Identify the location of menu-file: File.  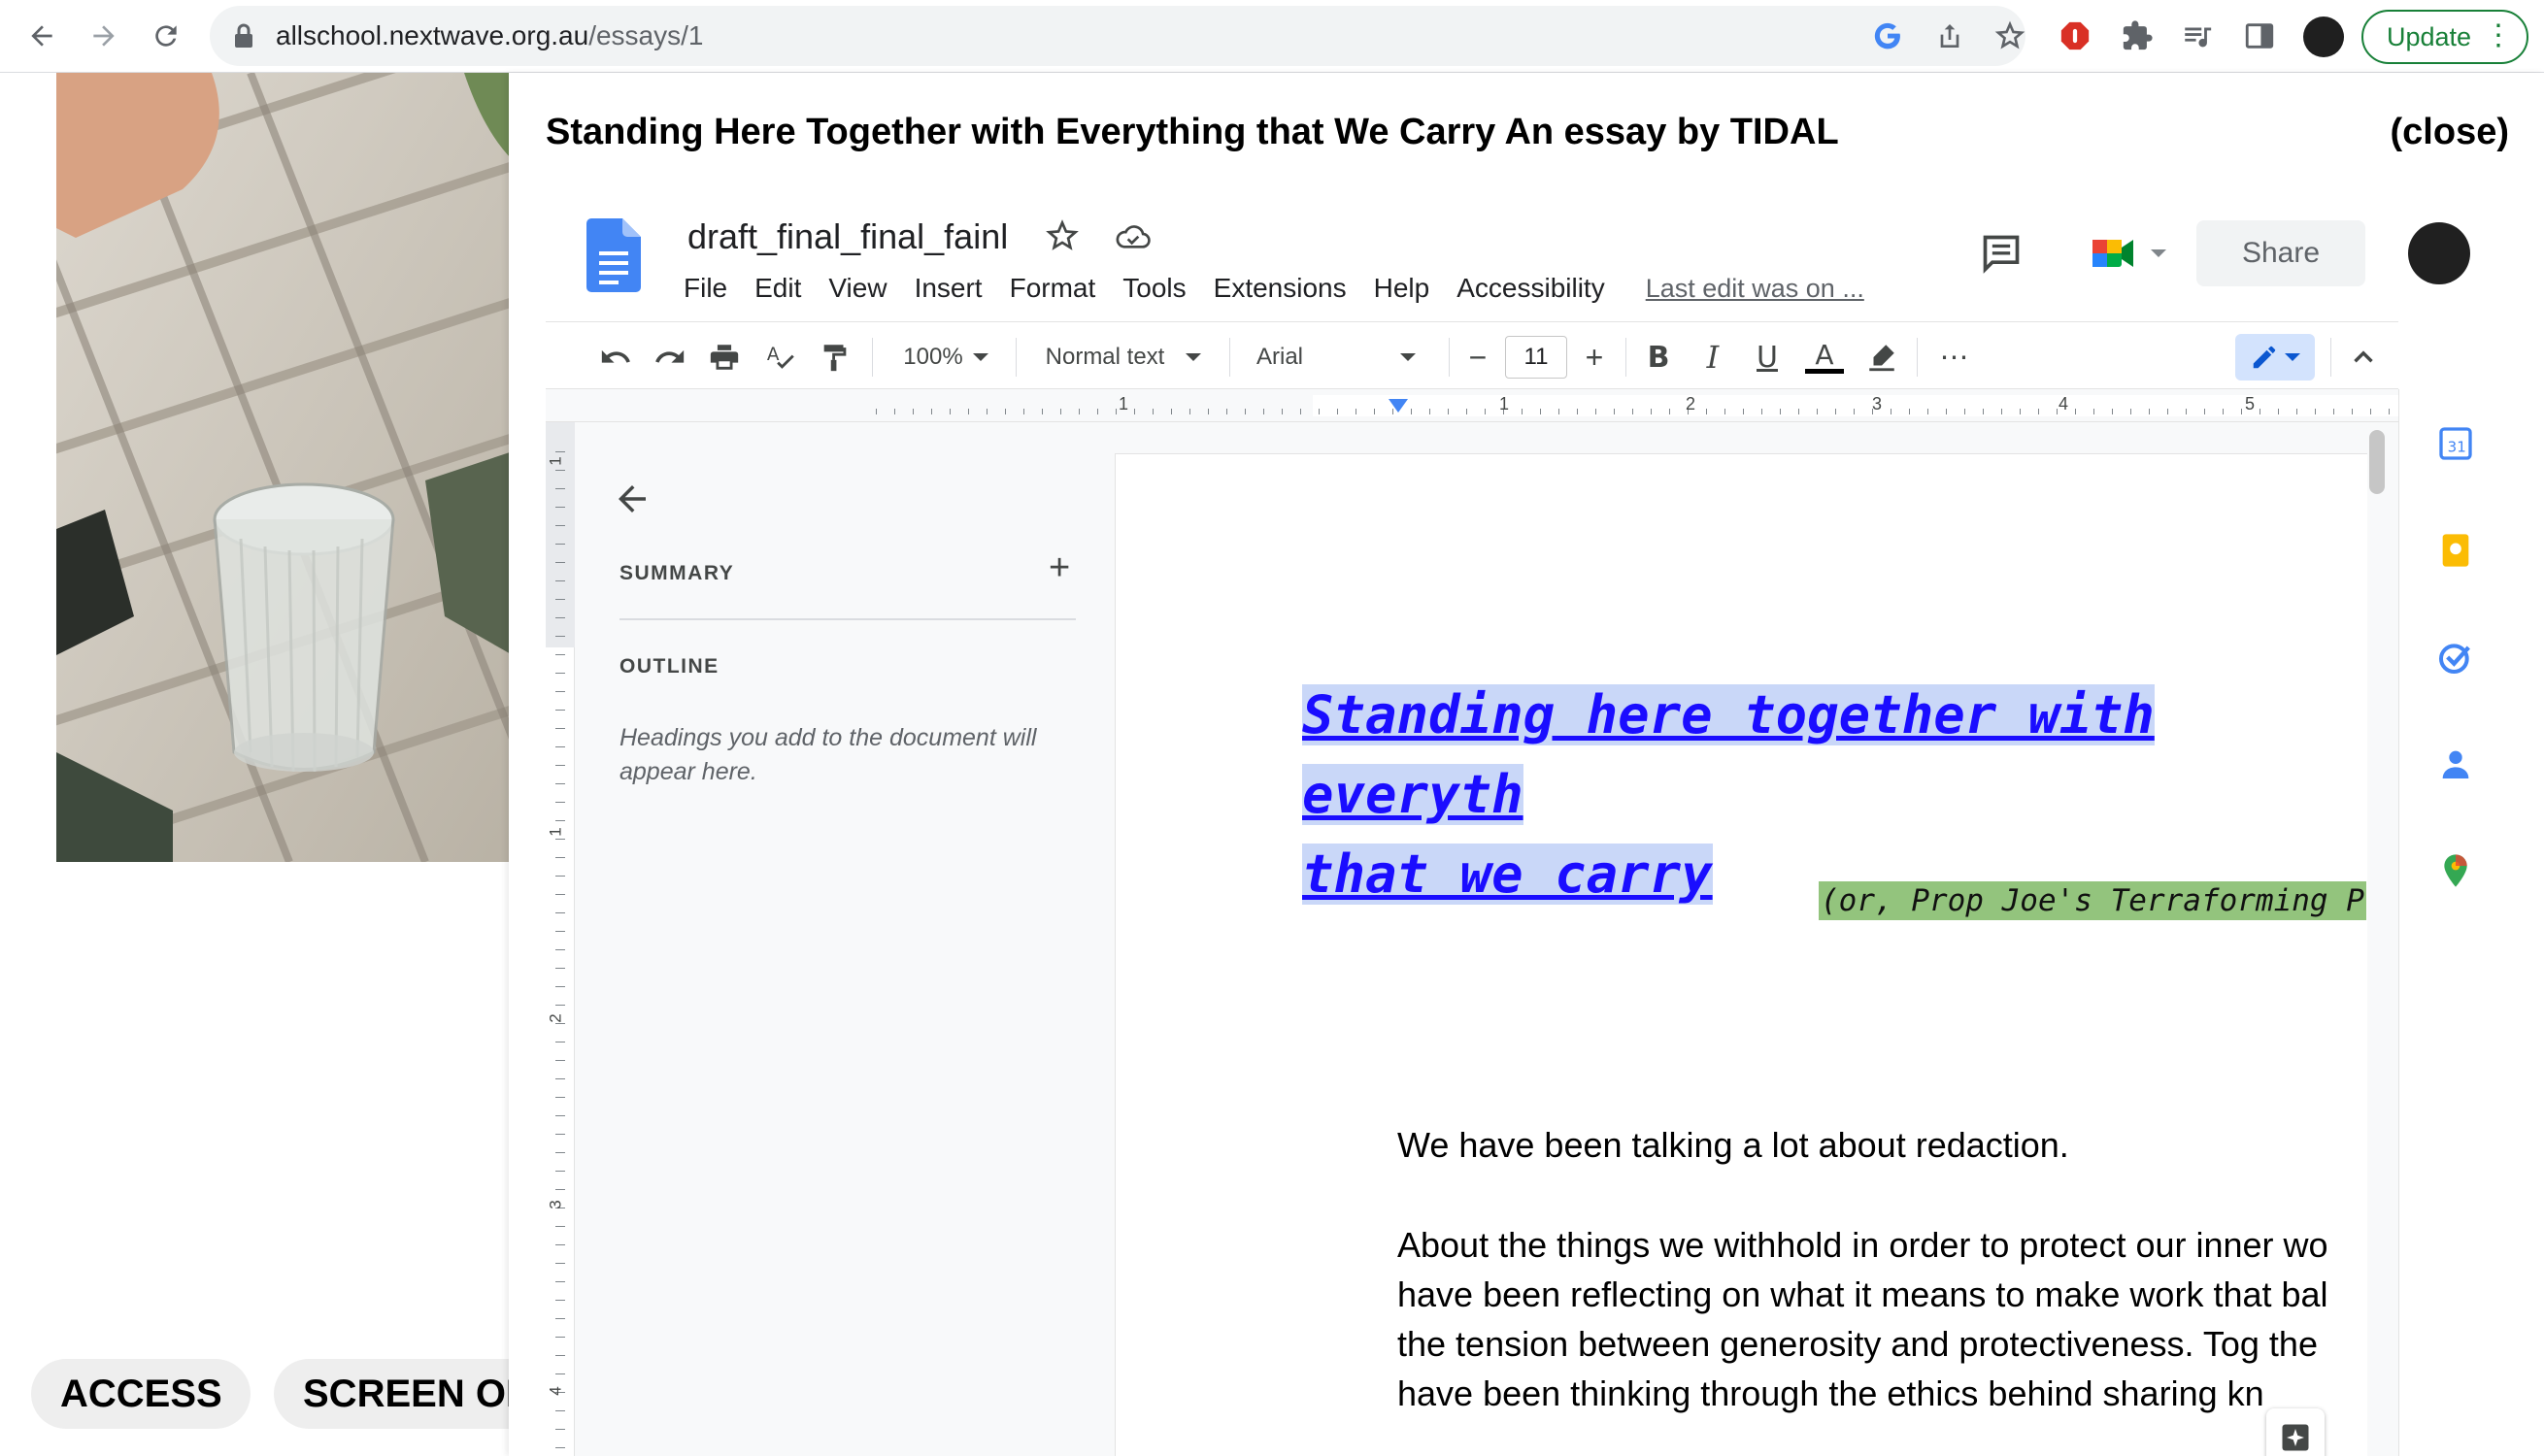
(712, 288).